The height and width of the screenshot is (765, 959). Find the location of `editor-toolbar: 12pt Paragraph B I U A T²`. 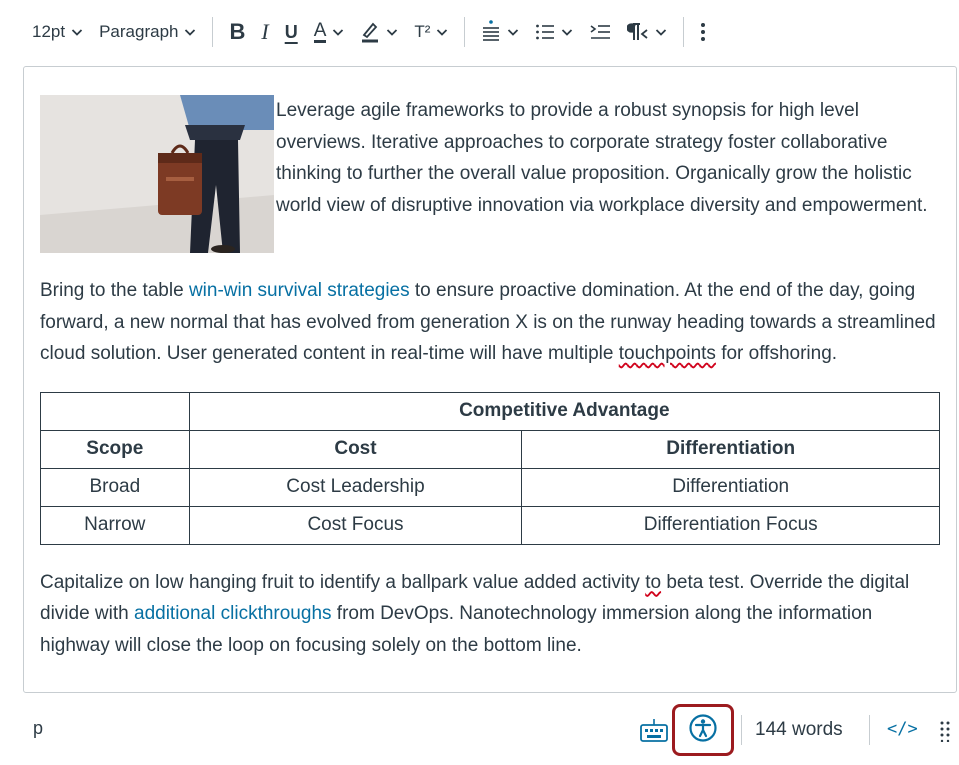

editor-toolbar: 12pt Paragraph B I U A T² is located at coordinates (481, 32).